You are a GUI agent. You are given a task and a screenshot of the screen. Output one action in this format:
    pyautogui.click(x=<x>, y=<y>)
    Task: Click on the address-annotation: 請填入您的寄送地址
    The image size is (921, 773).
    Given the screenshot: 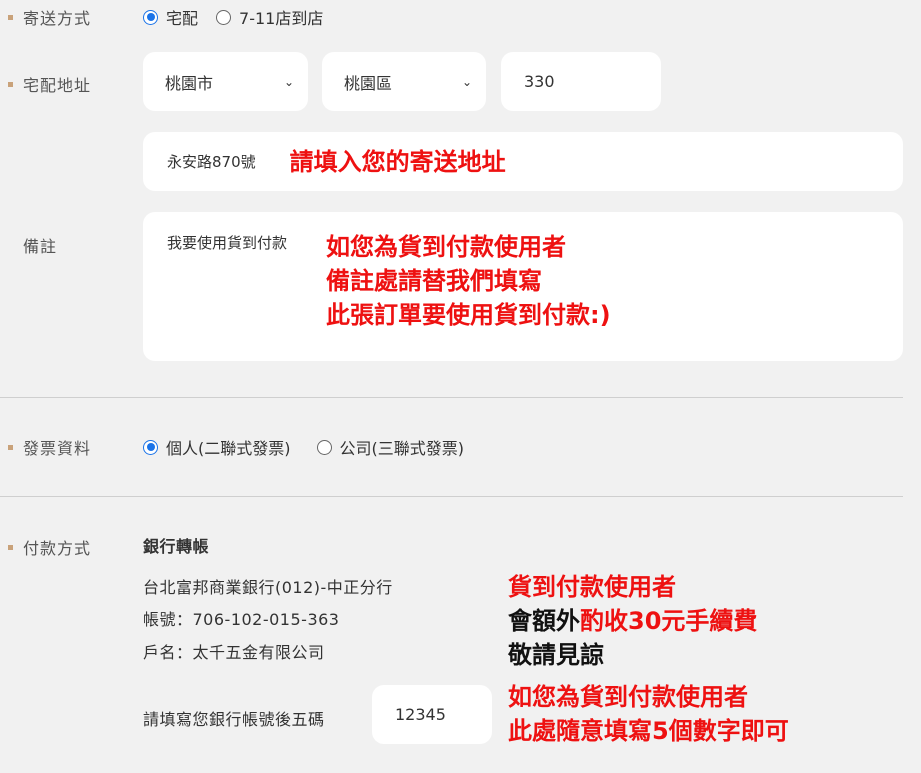 What is the action you would take?
    pyautogui.click(x=397, y=161)
    